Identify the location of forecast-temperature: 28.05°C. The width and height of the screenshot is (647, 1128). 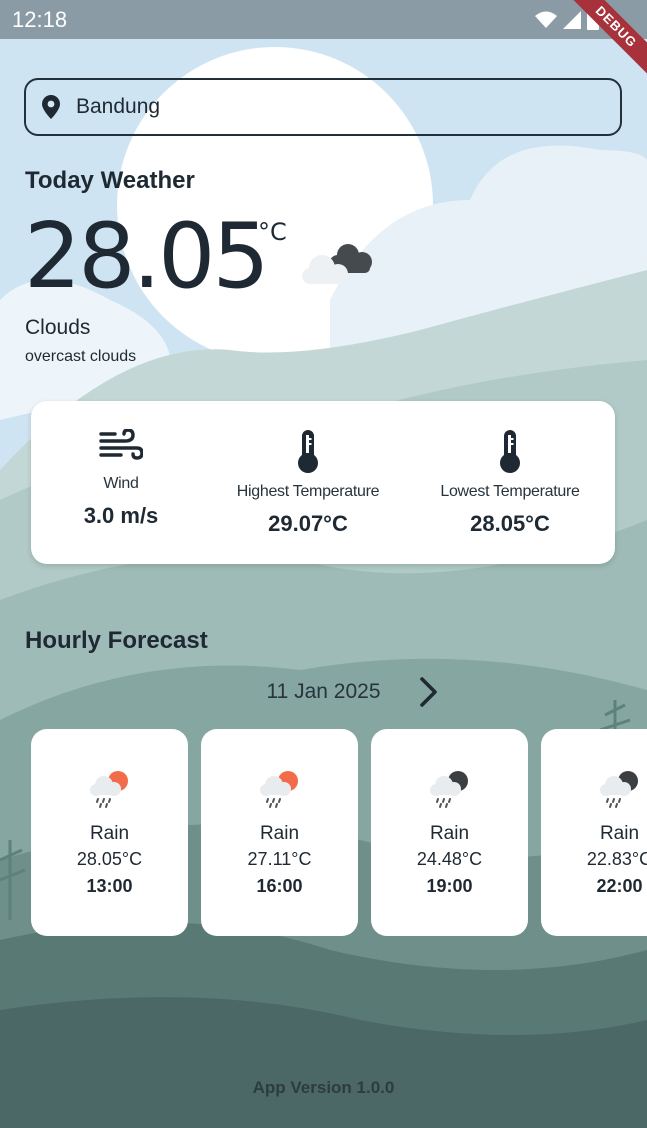
(109, 859).